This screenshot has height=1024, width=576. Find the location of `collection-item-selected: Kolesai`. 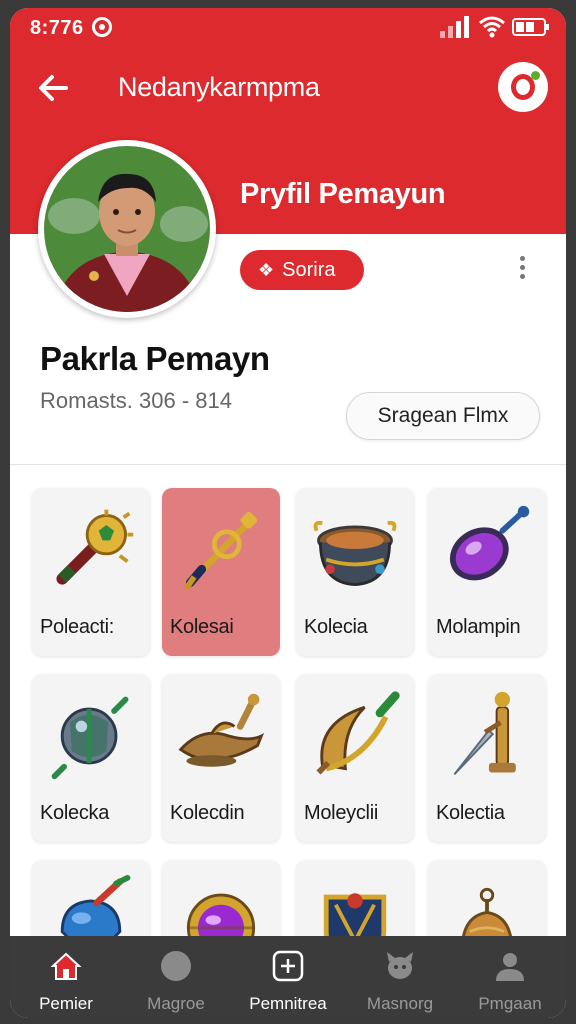

collection-item-selected: Kolesai is located at coordinates (221, 572).